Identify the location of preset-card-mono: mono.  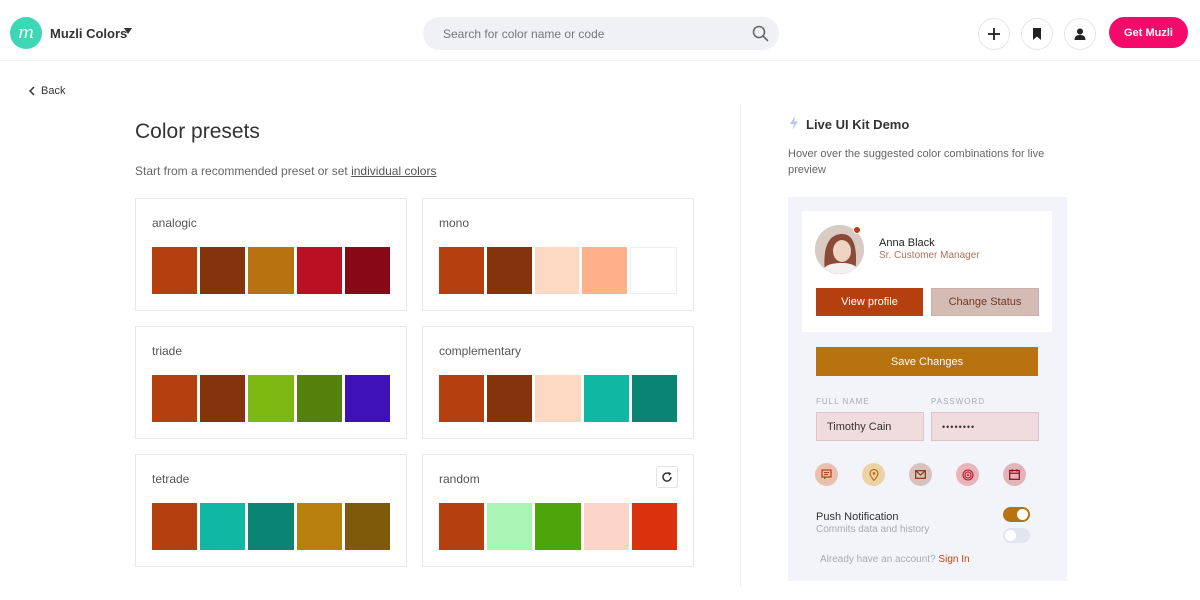
(558, 254).